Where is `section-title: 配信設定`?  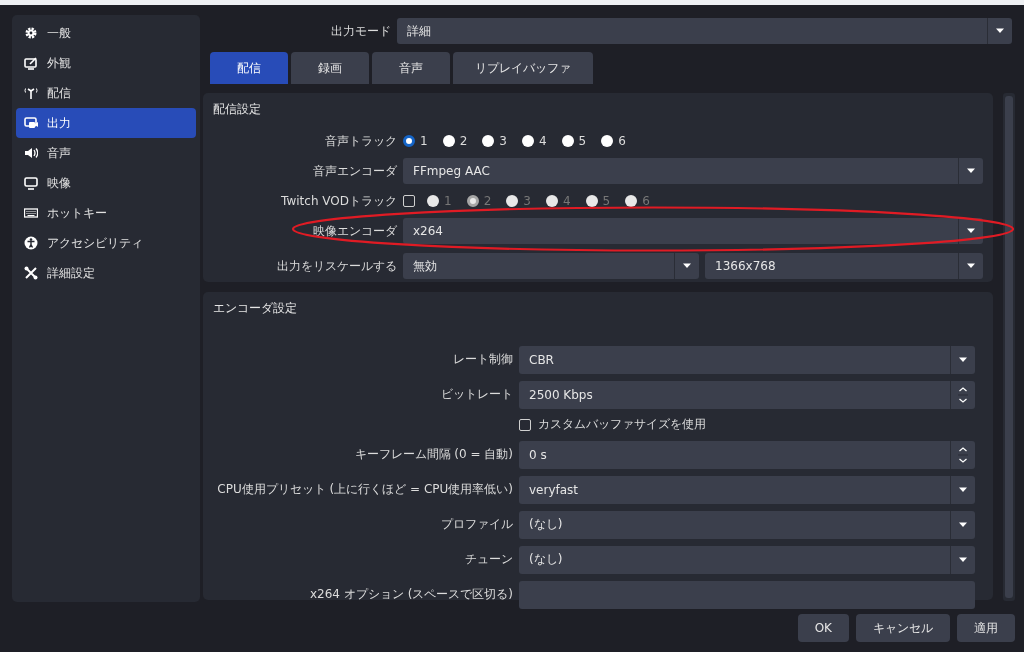 section-title: 配信設定 is located at coordinates (237, 109).